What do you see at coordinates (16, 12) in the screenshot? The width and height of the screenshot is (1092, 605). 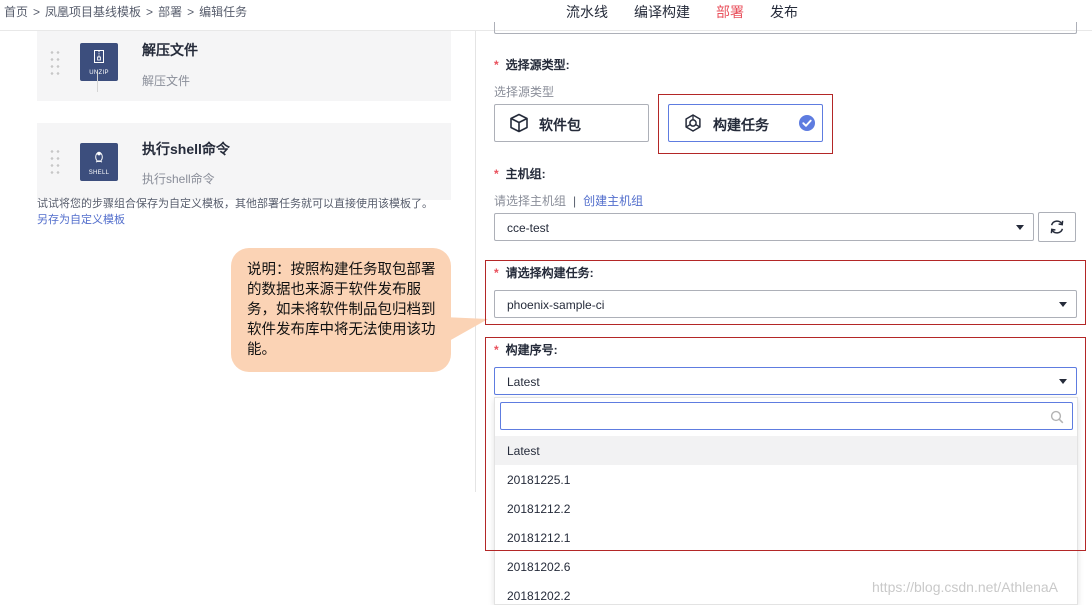 I see `breadcrumb-home: 首页` at bounding box center [16, 12].